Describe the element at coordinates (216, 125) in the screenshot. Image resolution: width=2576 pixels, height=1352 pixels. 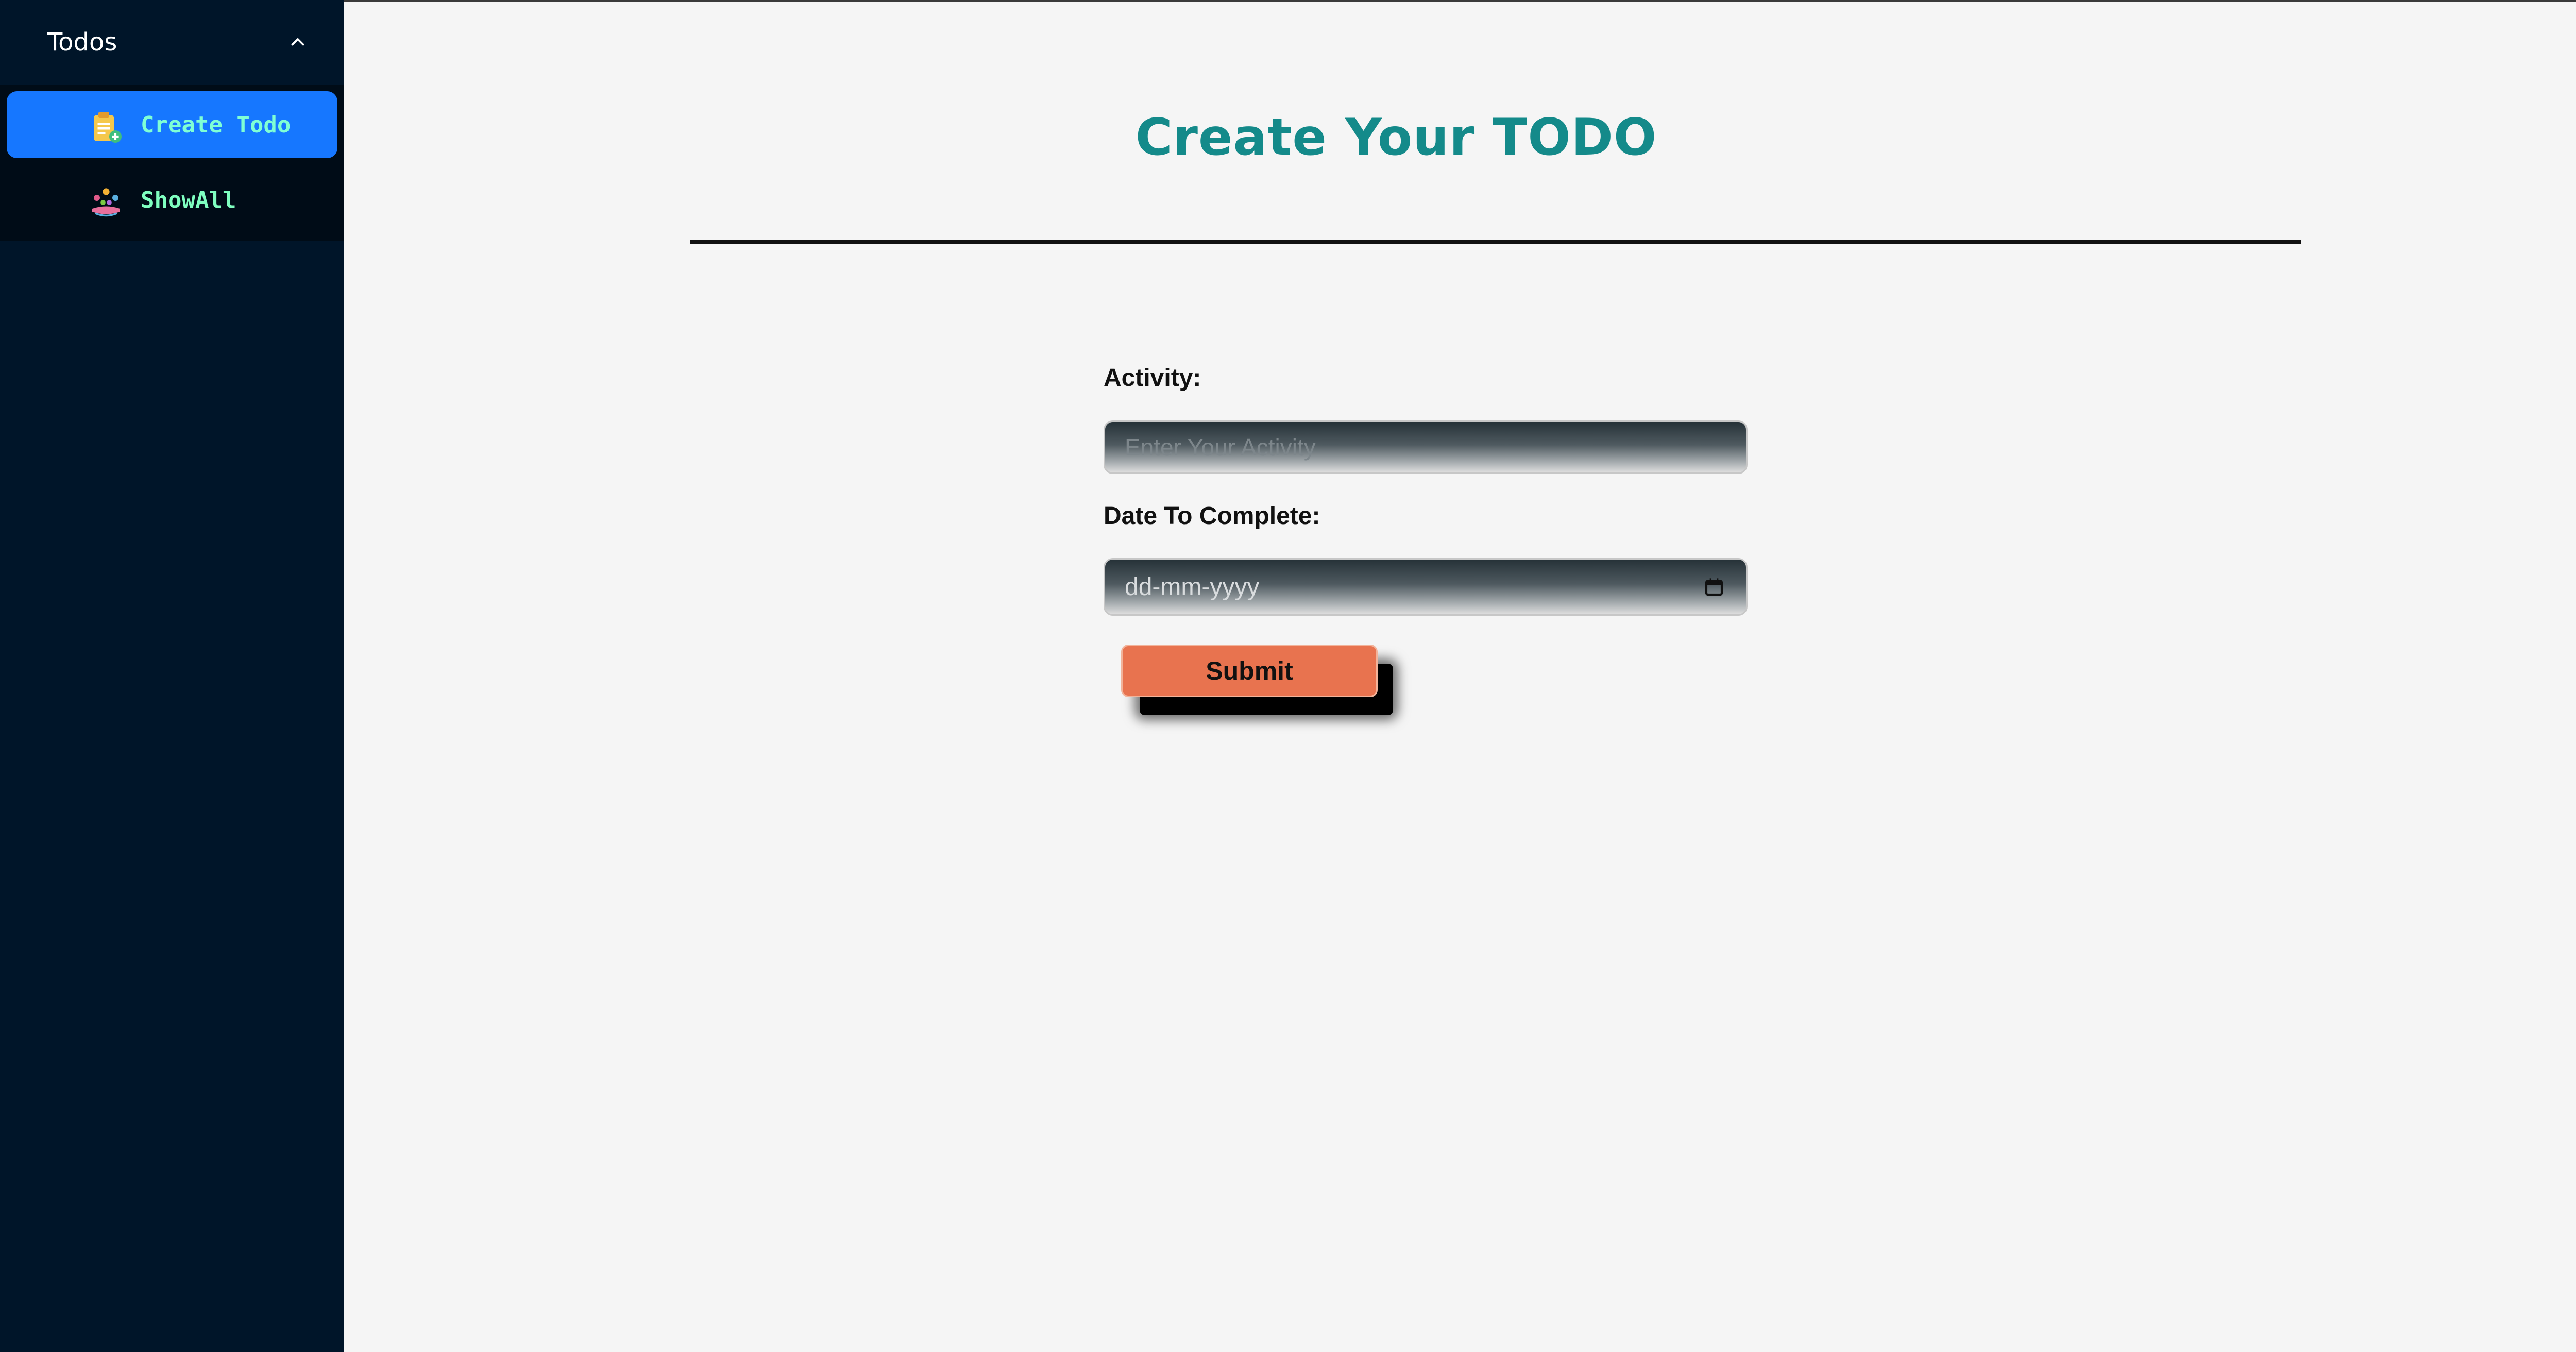
I see `sidebar-item-label: Create Todo` at that location.